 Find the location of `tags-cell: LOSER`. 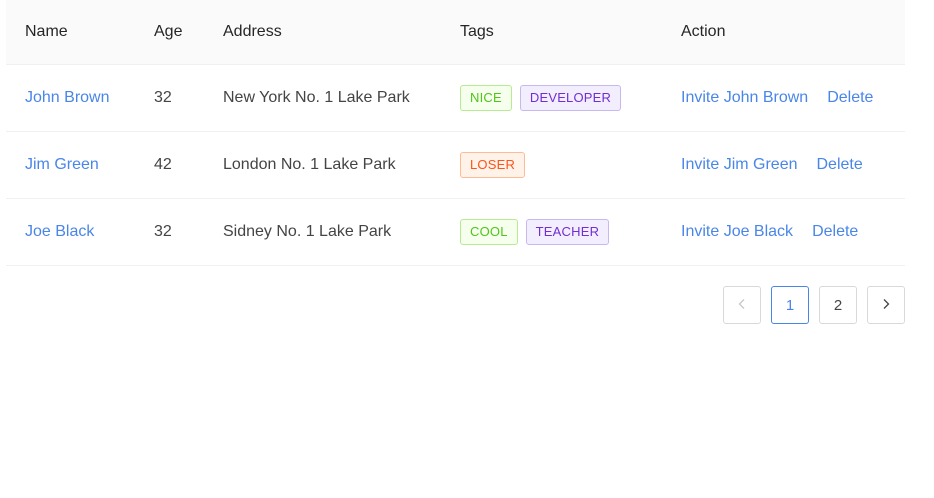

tags-cell: LOSER is located at coordinates (496, 165).